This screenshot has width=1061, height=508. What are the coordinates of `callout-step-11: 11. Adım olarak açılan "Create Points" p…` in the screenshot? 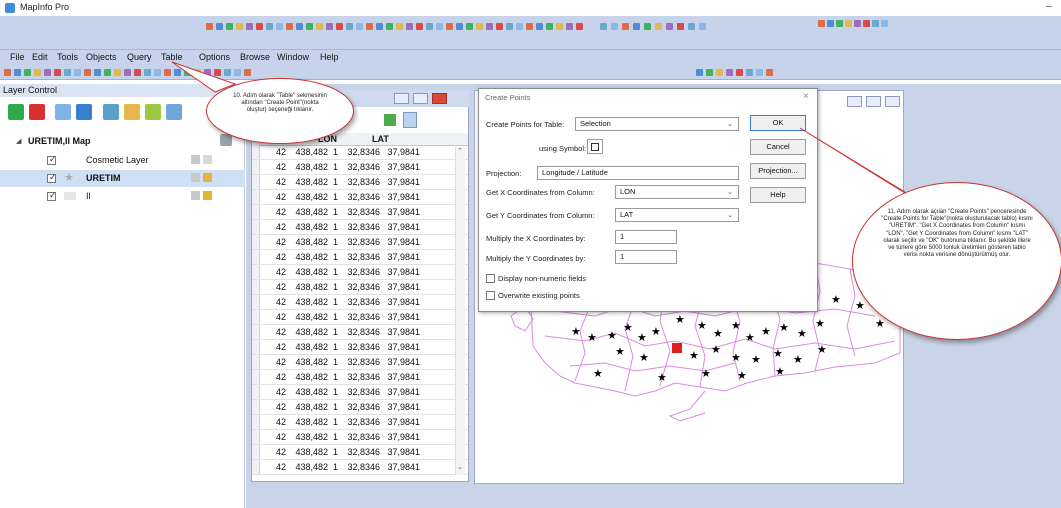 It's located at (956, 261).